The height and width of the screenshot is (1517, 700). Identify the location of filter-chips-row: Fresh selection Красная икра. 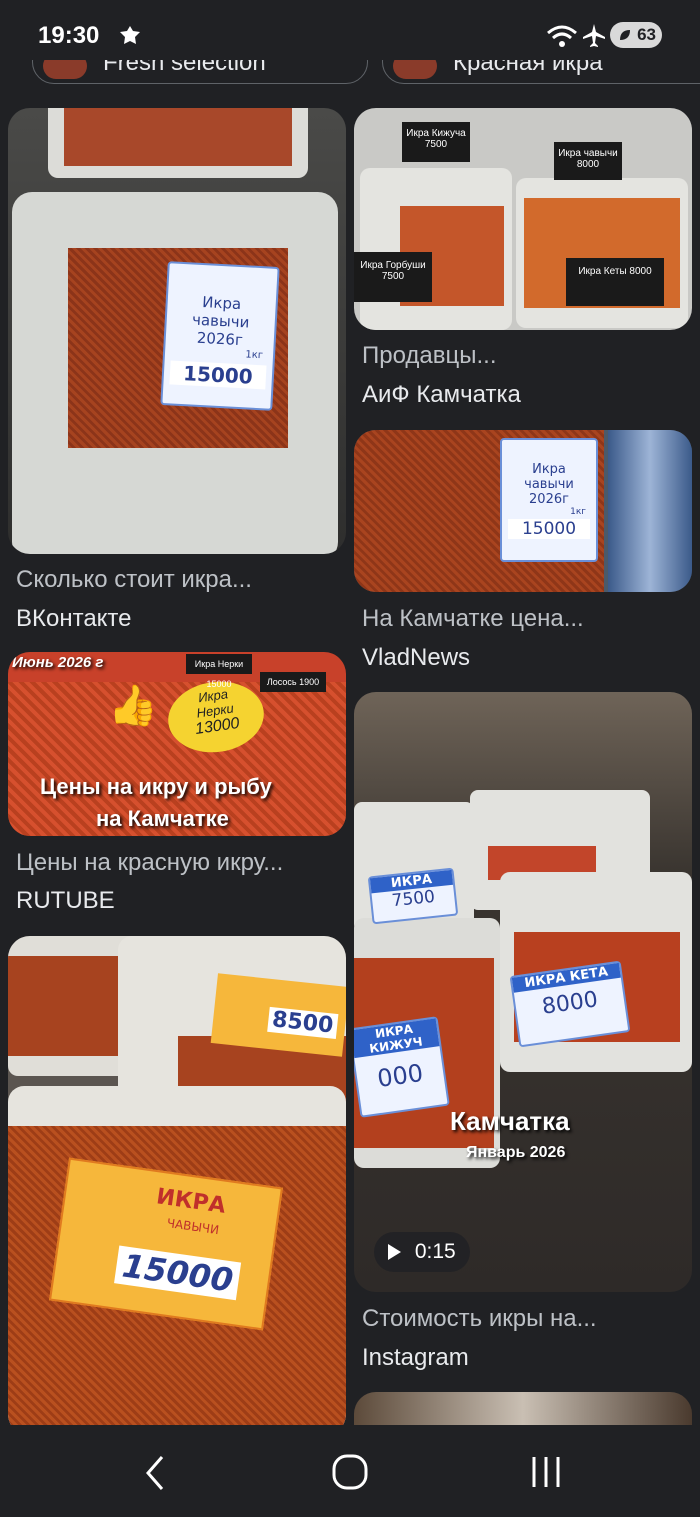
(350, 75).